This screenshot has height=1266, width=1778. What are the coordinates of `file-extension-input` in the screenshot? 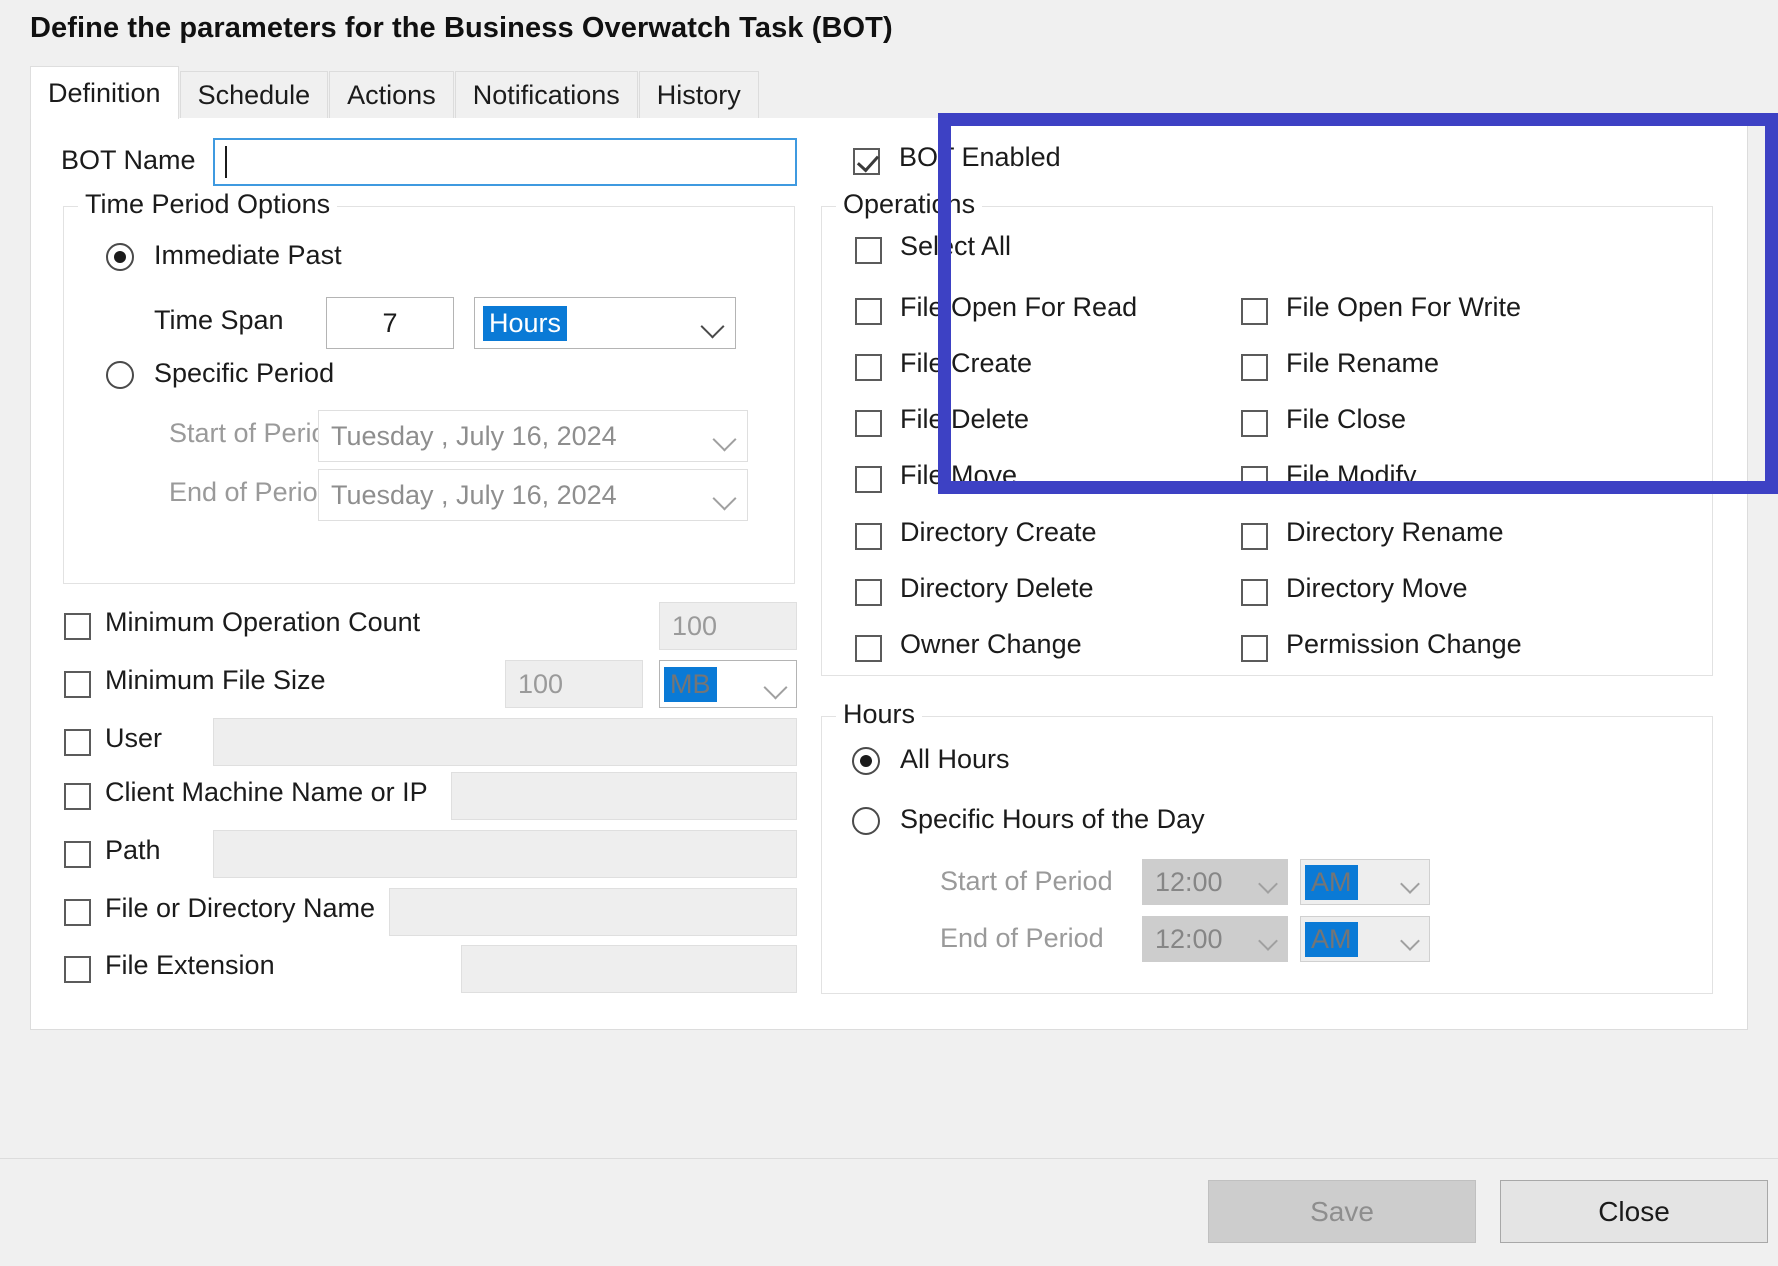 It's located at (629, 969).